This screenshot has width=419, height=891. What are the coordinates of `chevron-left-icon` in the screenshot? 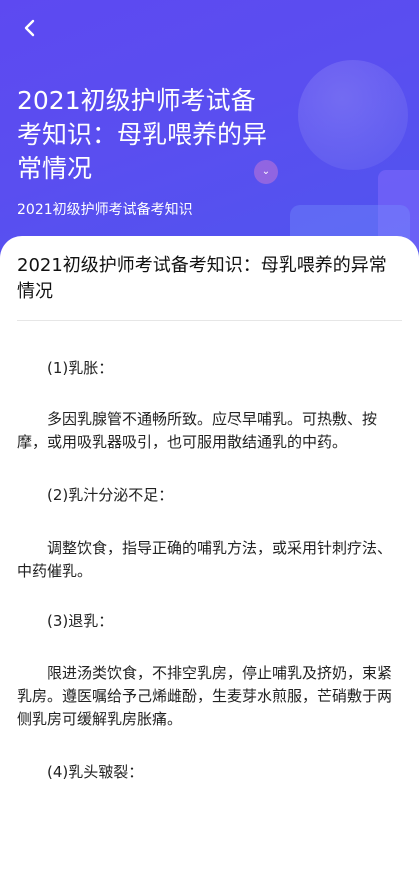 It's located at (29, 28).